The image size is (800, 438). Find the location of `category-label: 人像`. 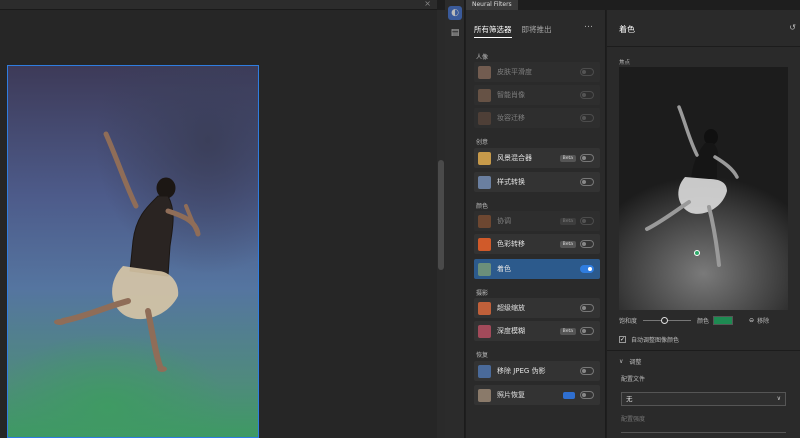

category-label: 人像 is located at coordinates (482, 57).